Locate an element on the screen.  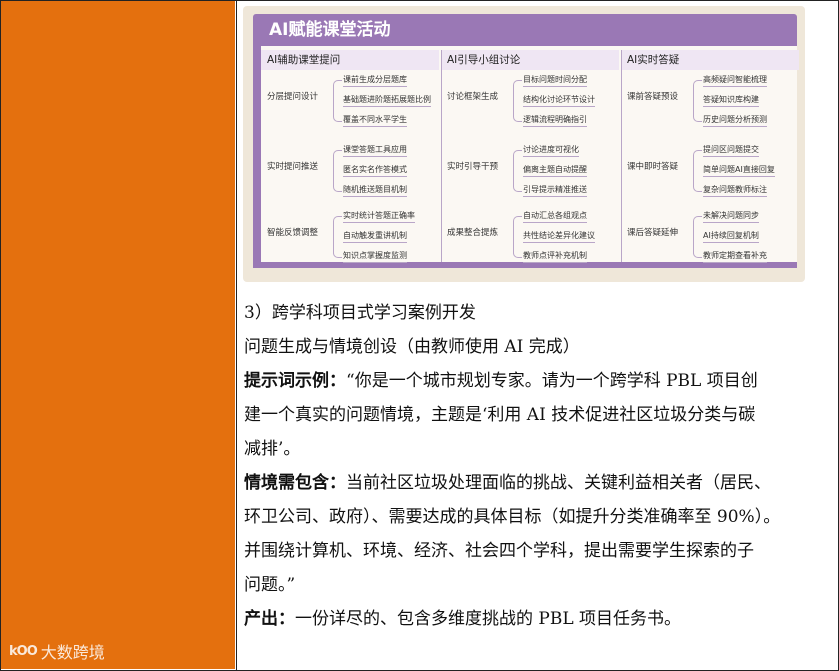
leaf-item: 共性结论差异化建议 is located at coordinates (559, 236).